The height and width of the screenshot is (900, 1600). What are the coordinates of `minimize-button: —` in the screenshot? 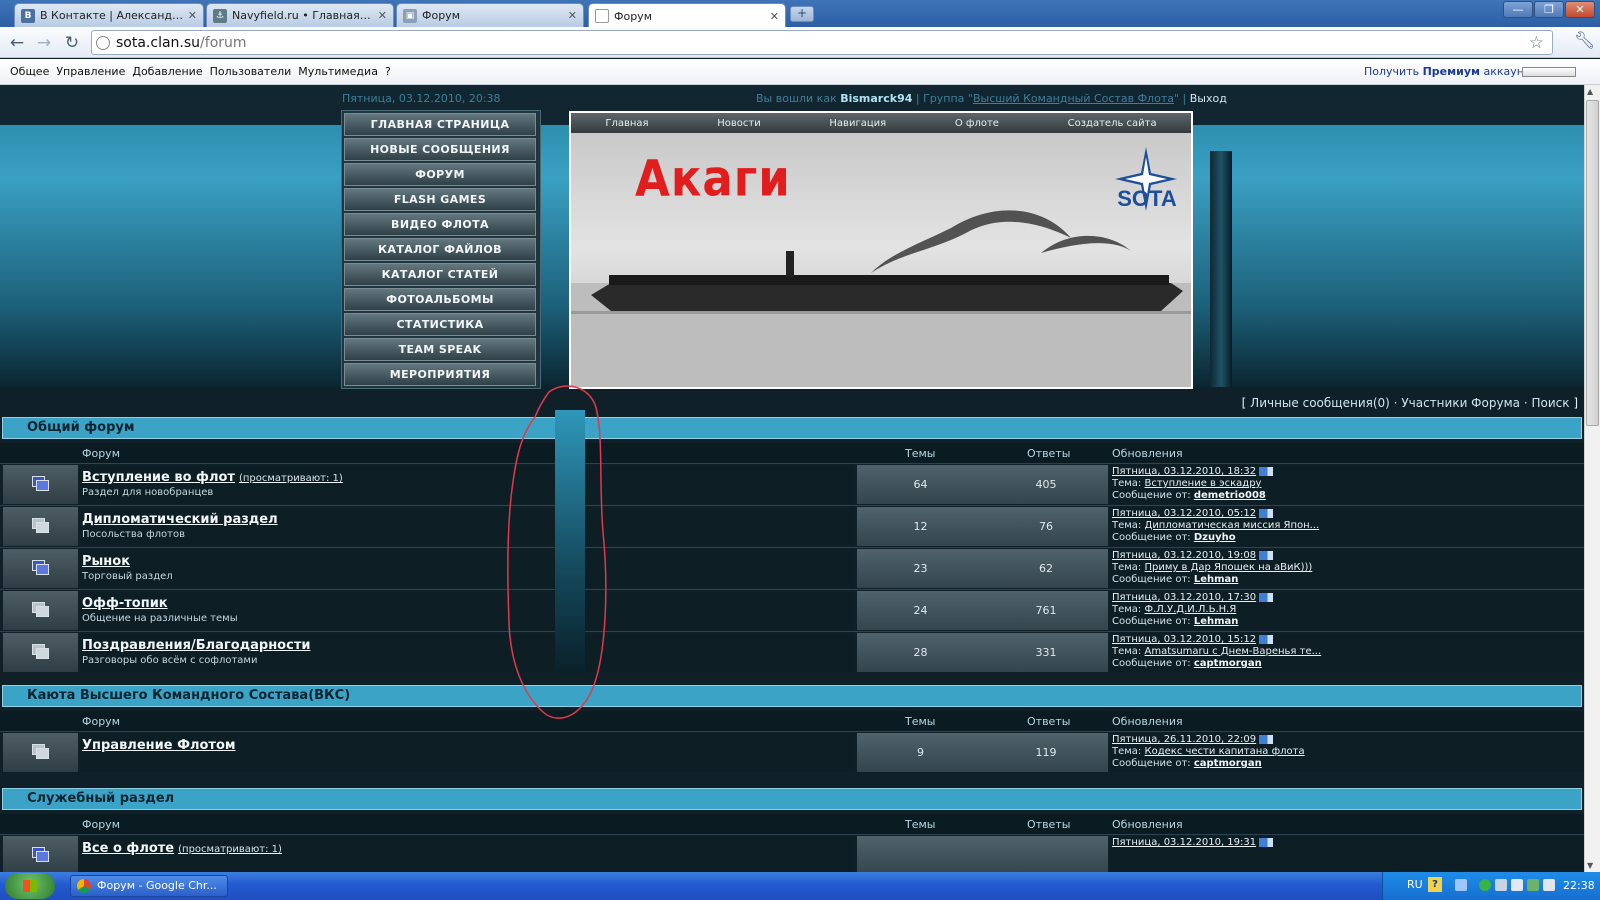 It's located at (1518, 9).